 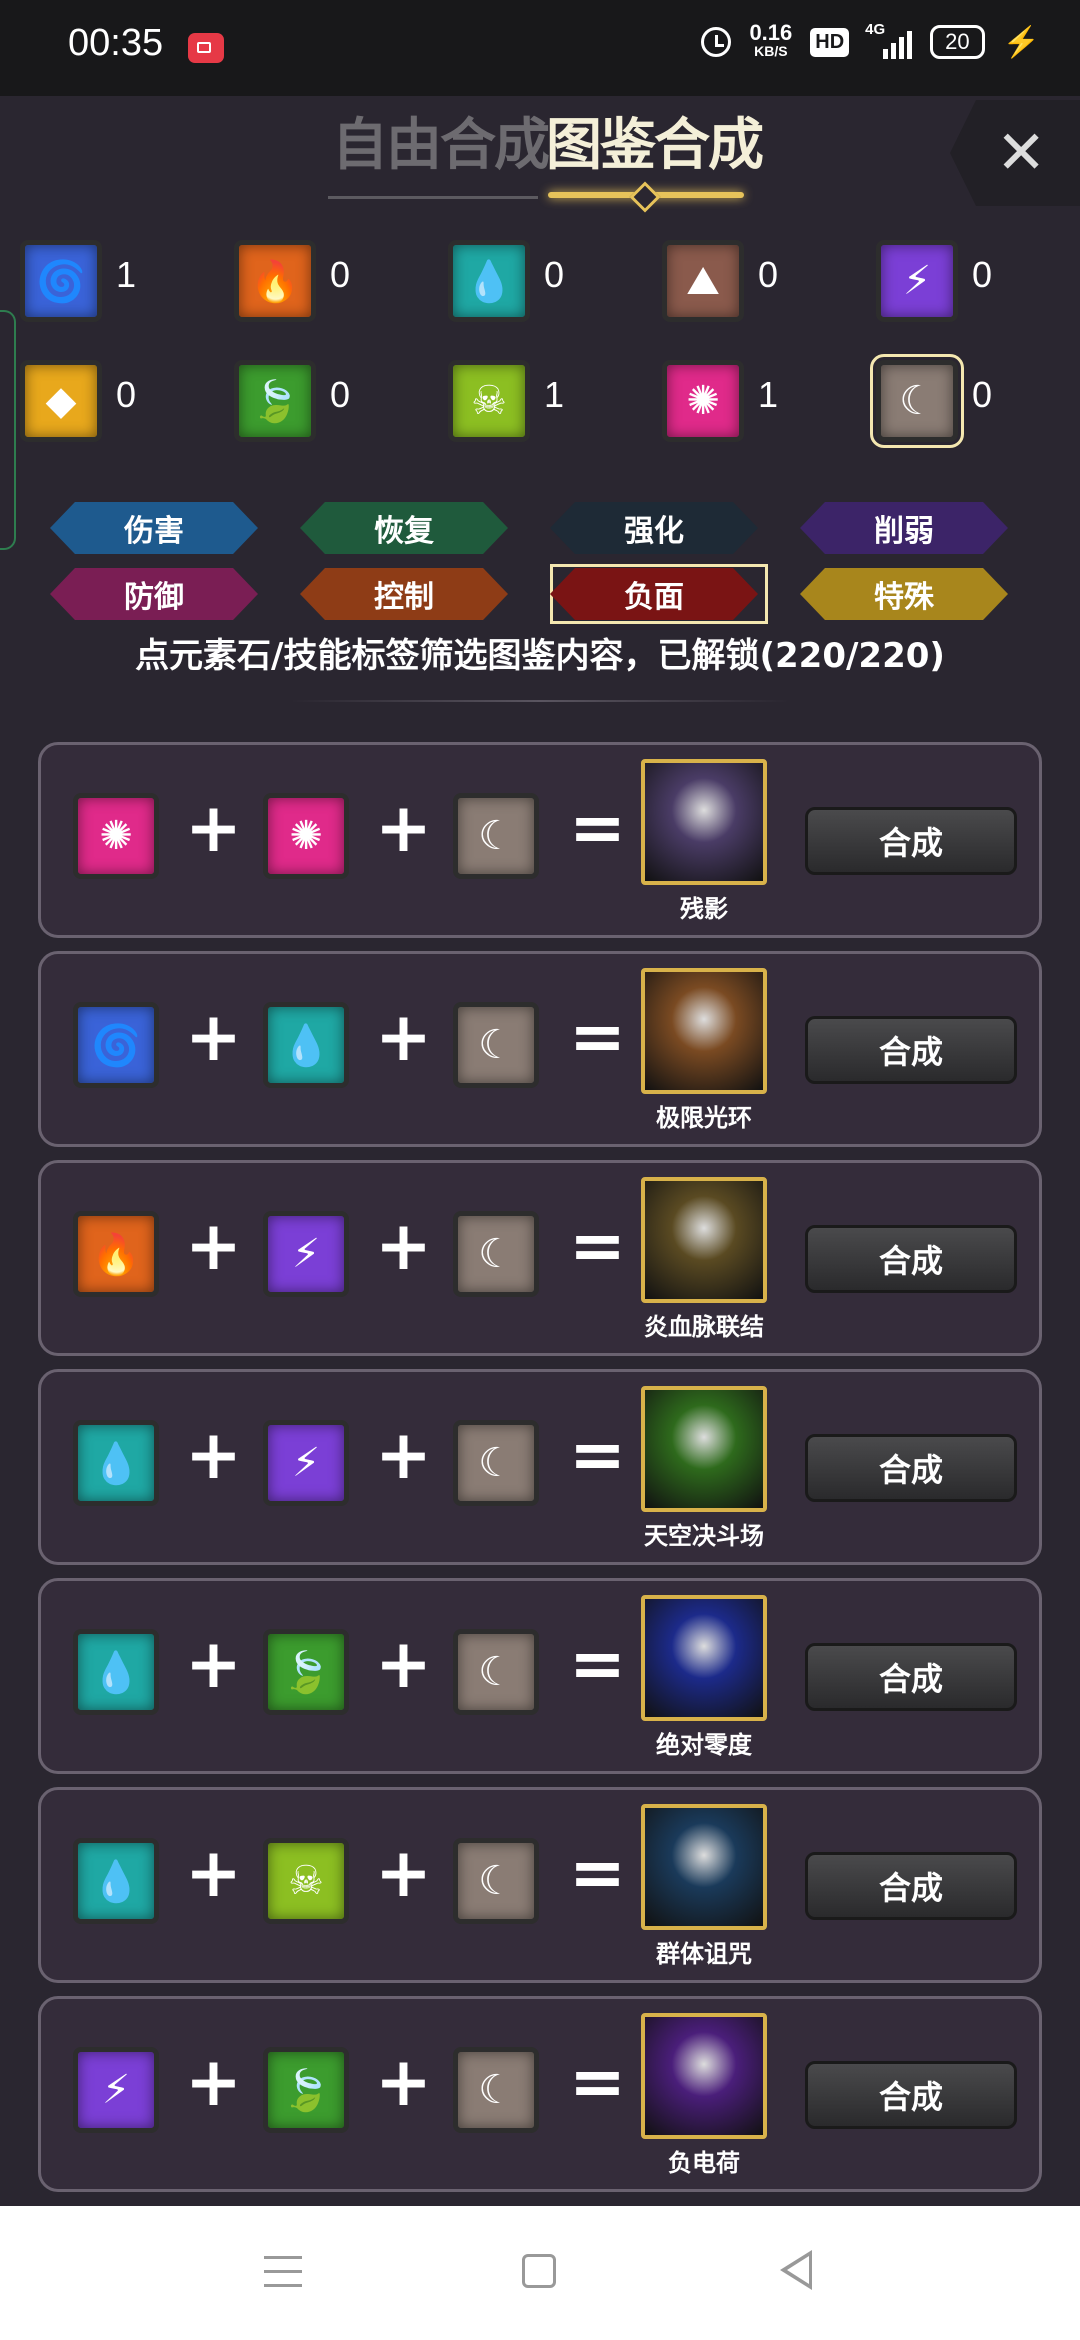 I want to click on tab-underline, so click(x=433, y=197).